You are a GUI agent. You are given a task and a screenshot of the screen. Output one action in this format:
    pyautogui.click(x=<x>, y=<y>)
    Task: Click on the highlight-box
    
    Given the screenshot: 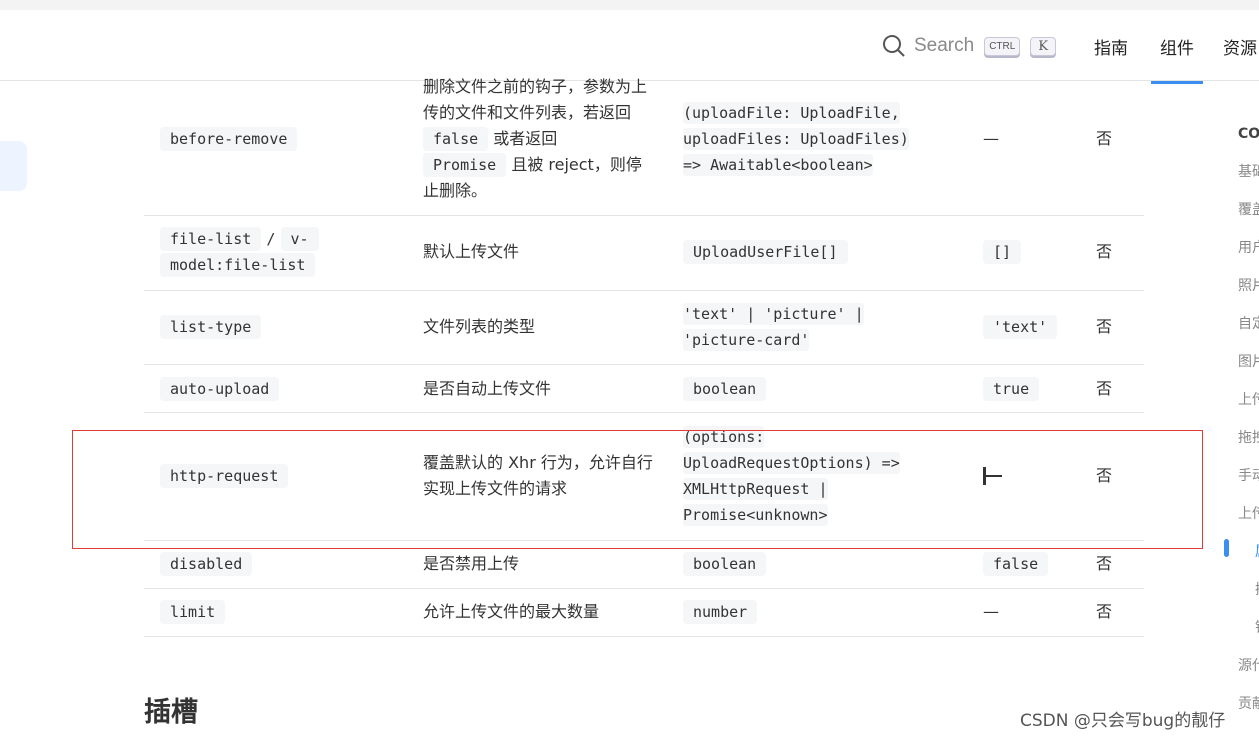 What is the action you would take?
    pyautogui.click(x=637, y=489)
    